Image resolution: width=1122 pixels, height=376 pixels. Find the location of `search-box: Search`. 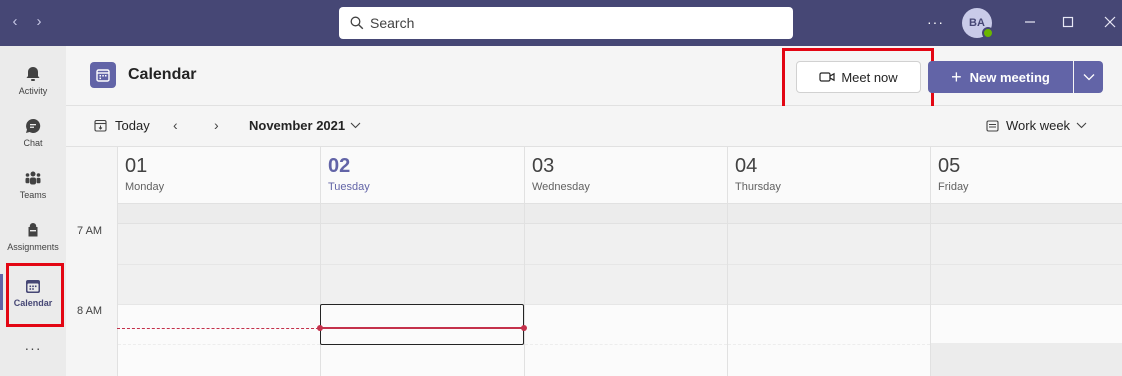

search-box: Search is located at coordinates (566, 23).